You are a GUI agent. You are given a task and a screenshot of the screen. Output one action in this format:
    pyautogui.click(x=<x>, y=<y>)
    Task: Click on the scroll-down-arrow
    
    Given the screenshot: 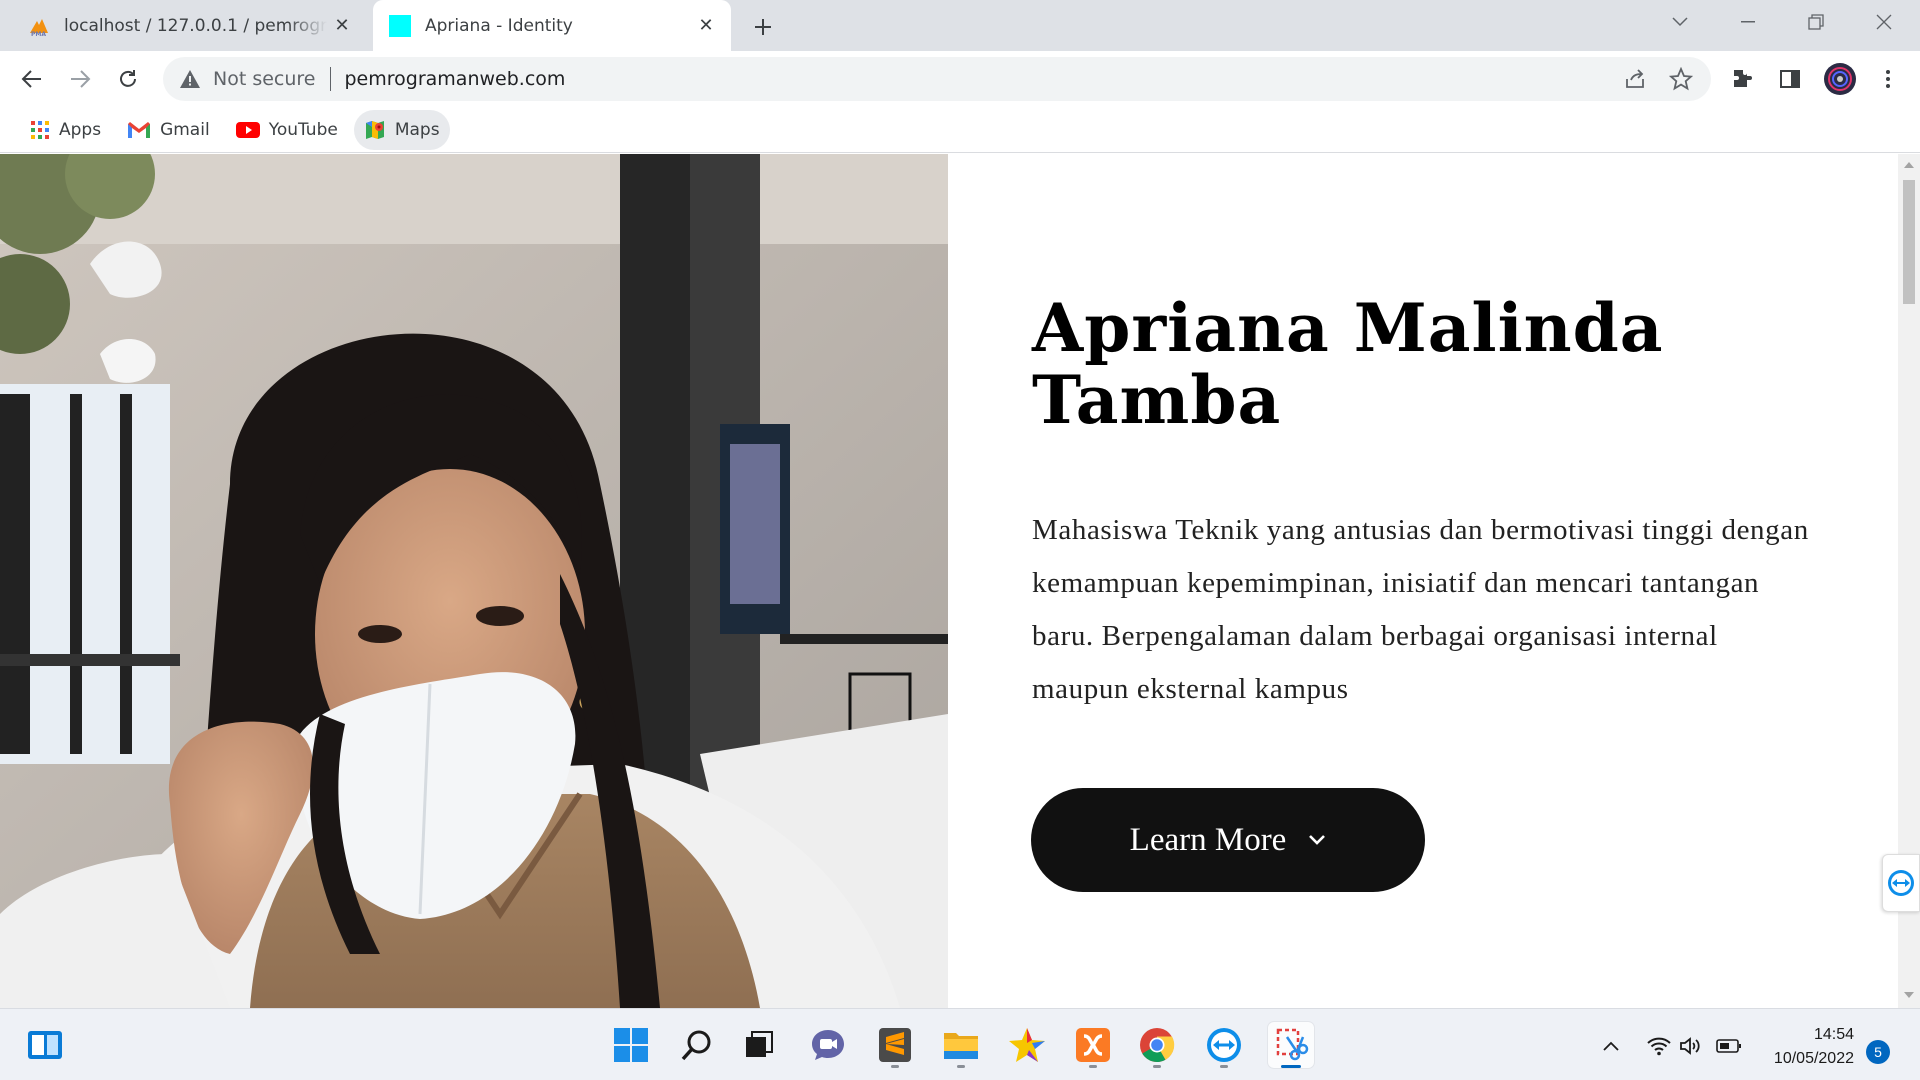 What is the action you would take?
    pyautogui.click(x=1909, y=995)
    